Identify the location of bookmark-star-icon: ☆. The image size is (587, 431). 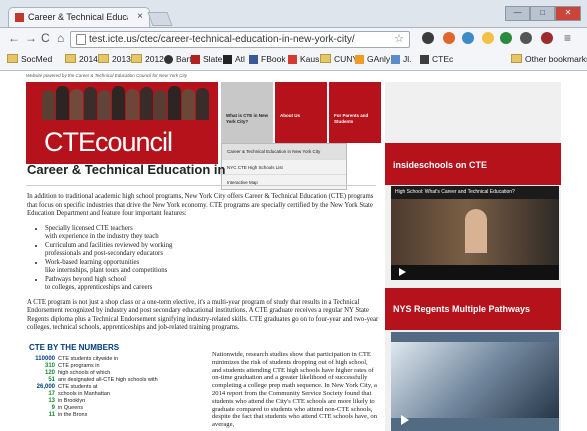
(399, 38).